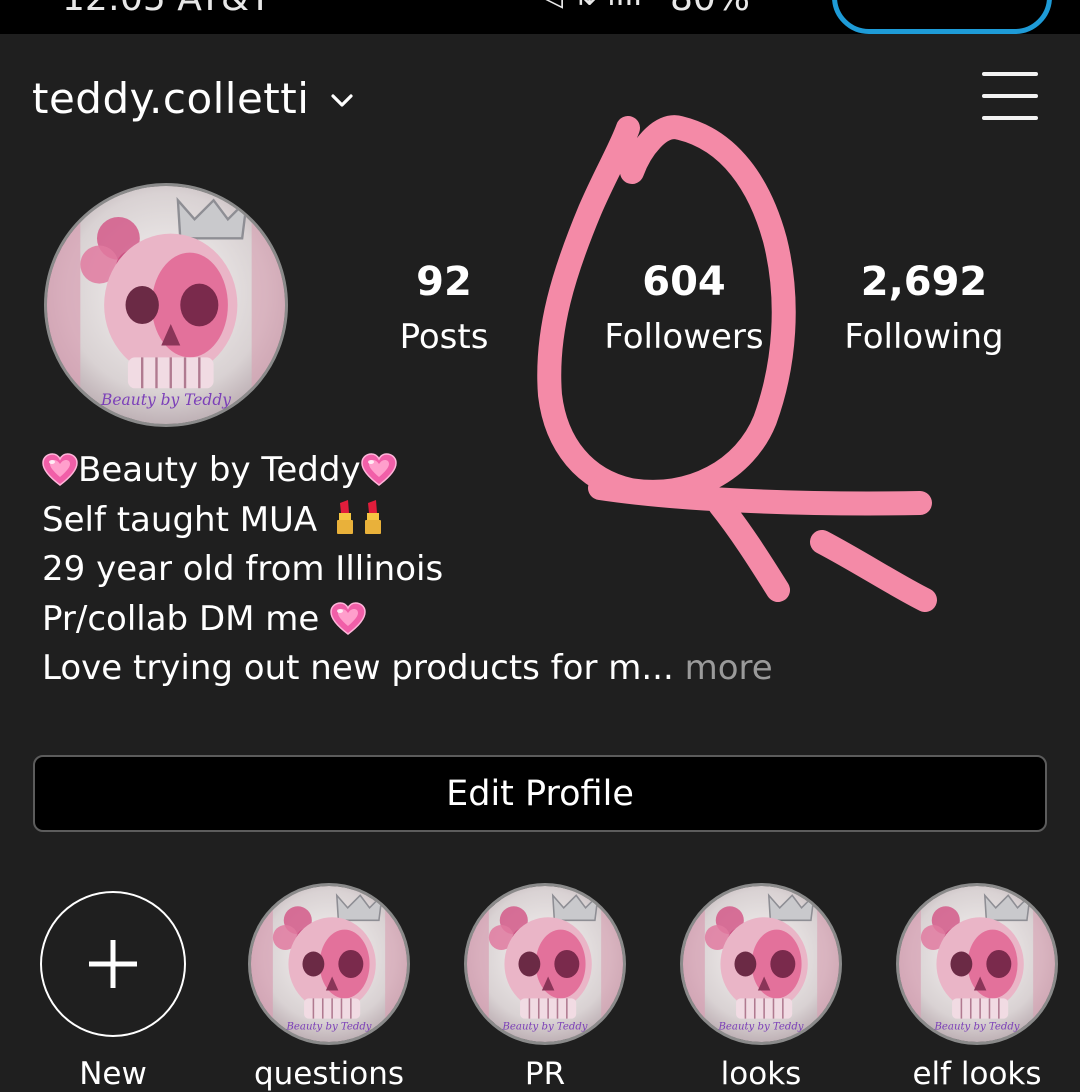 This screenshot has width=1080, height=1092. What do you see at coordinates (684, 337) in the screenshot?
I see `followers-label: Followers` at bounding box center [684, 337].